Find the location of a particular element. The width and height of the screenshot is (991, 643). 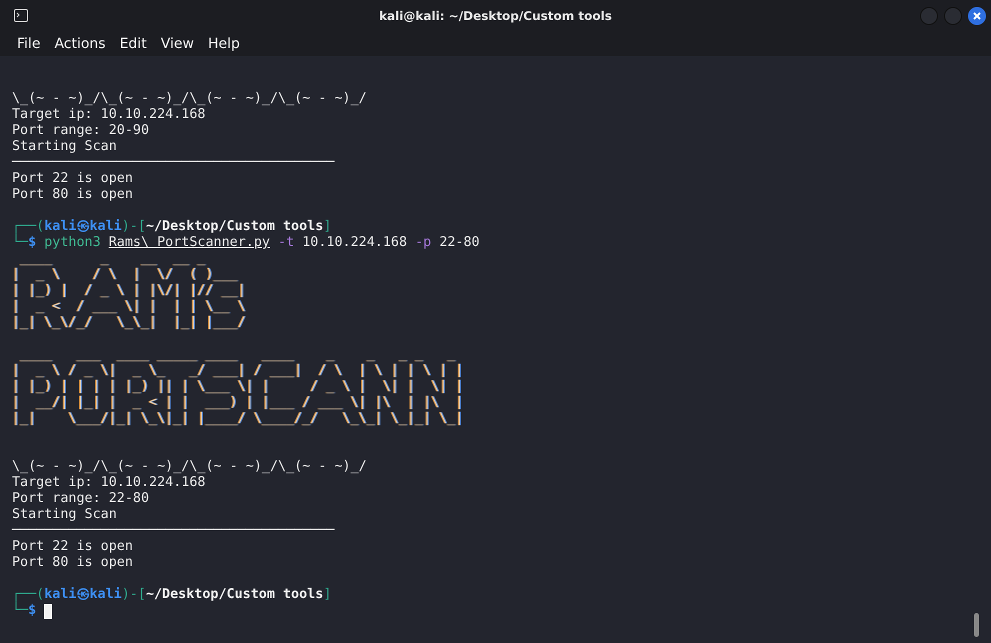

ascii-art-line: ____ ___ ____ _____ ____ ____ _ _ _ _ _ is located at coordinates (237, 355).